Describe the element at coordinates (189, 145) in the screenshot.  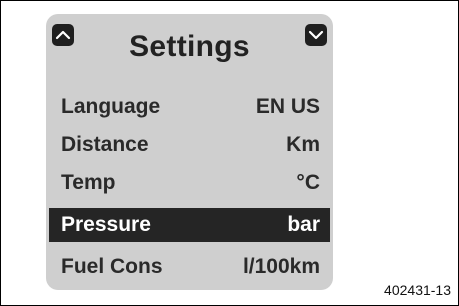
I see `menu-item-distance: Distance Km` at that location.